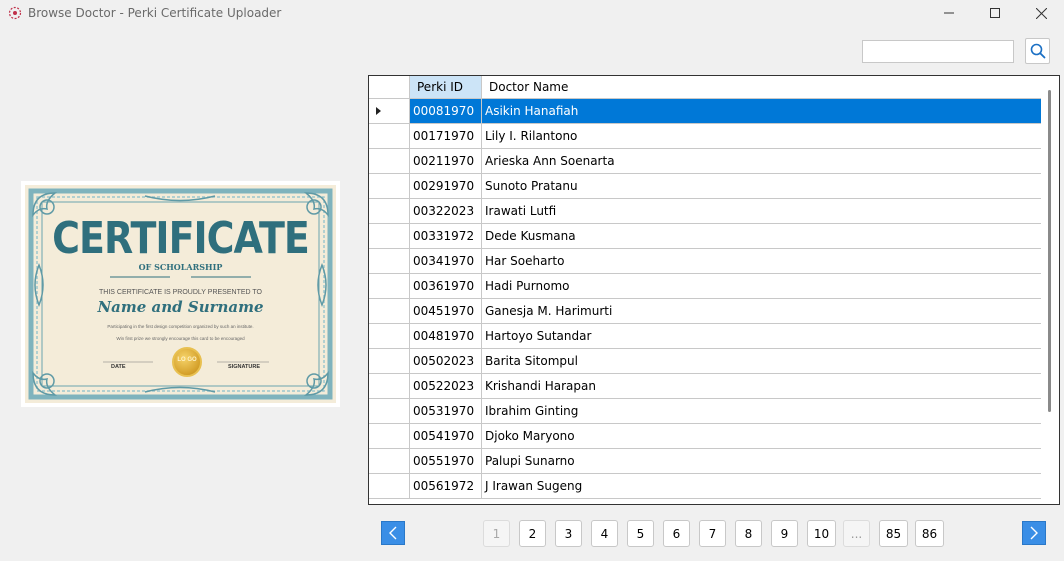 This screenshot has width=1064, height=561. What do you see at coordinates (446, 136) in the screenshot?
I see `cell-perki-id: 00171970` at bounding box center [446, 136].